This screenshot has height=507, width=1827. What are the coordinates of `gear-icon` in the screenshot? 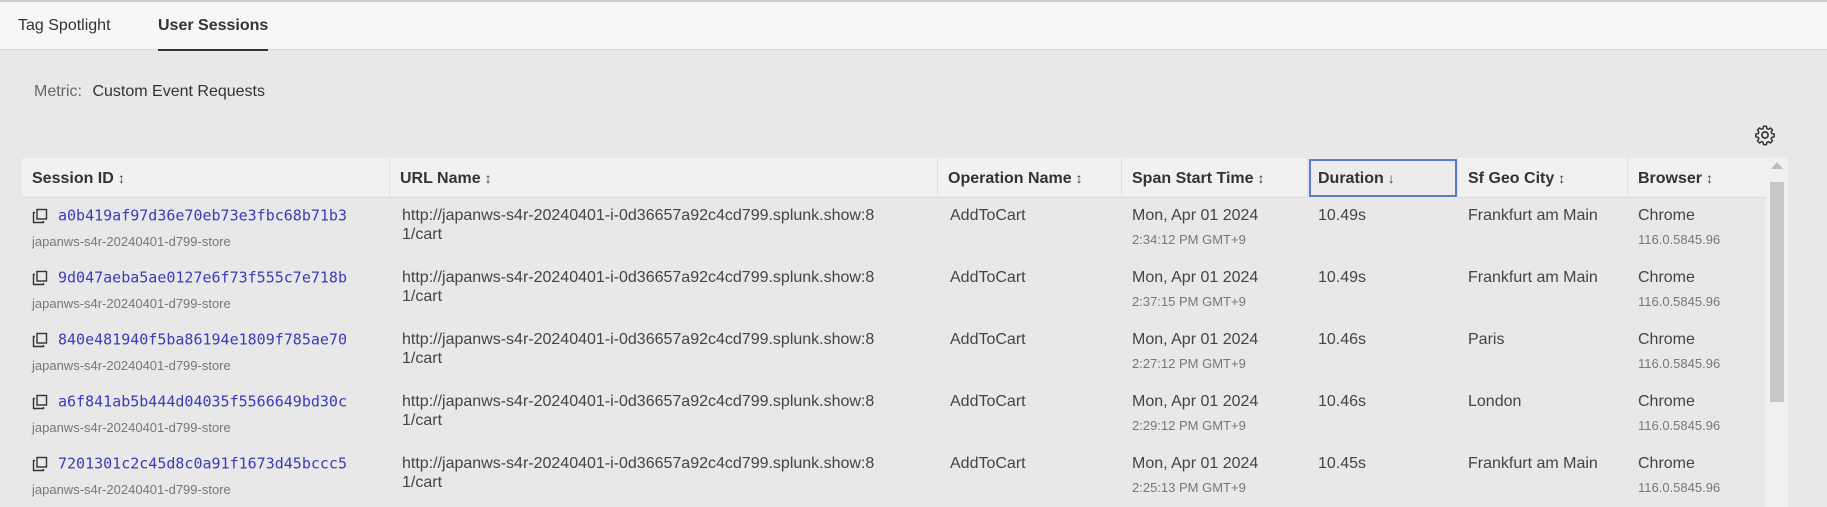 It's located at (1765, 135).